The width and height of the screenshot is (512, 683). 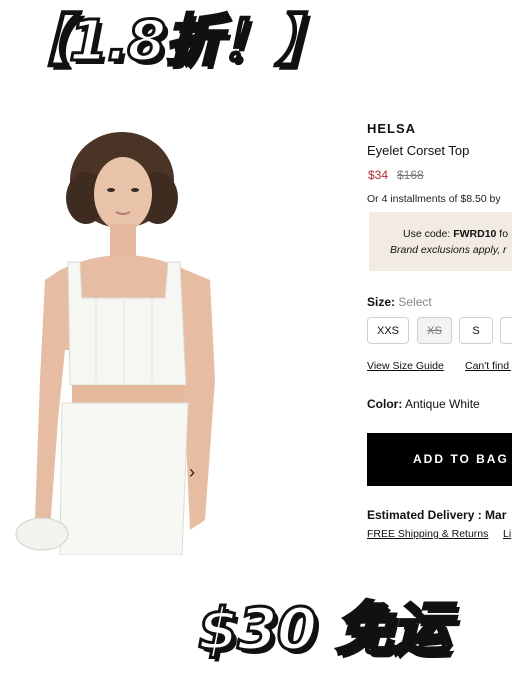 I want to click on size-option-next, so click(x=506, y=330).